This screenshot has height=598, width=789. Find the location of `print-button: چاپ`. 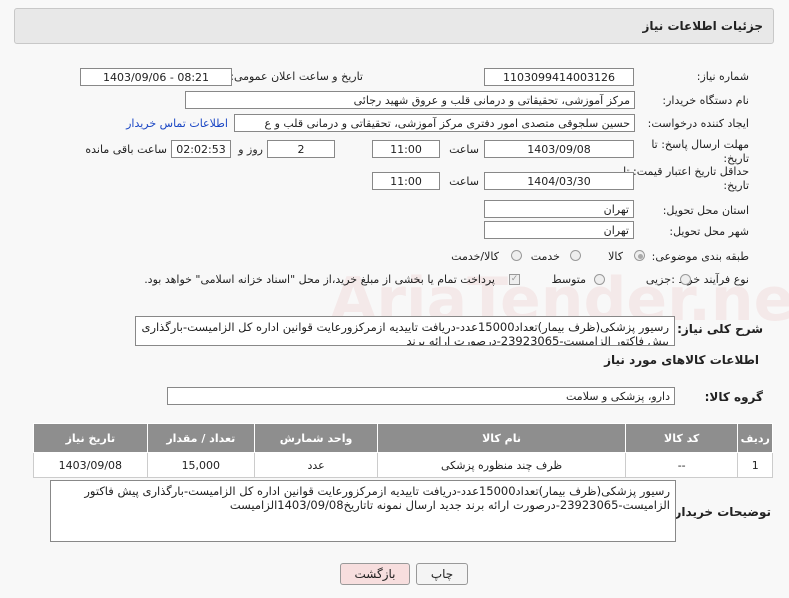

print-button: چاپ is located at coordinates (442, 574).